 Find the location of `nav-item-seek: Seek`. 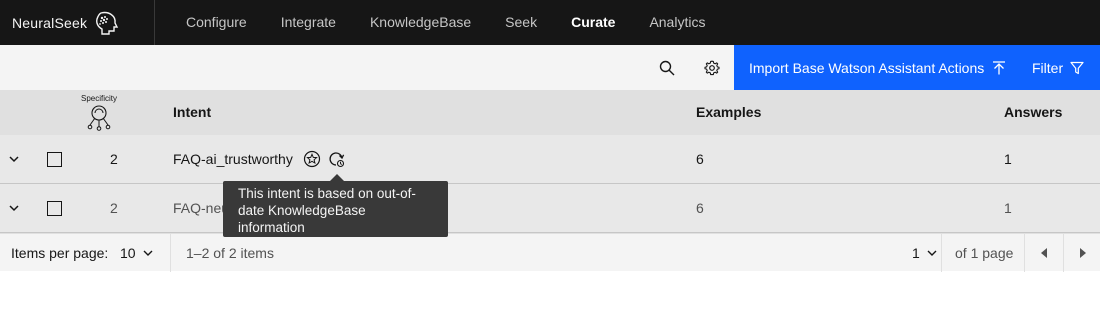

nav-item-seek: Seek is located at coordinates (521, 22).